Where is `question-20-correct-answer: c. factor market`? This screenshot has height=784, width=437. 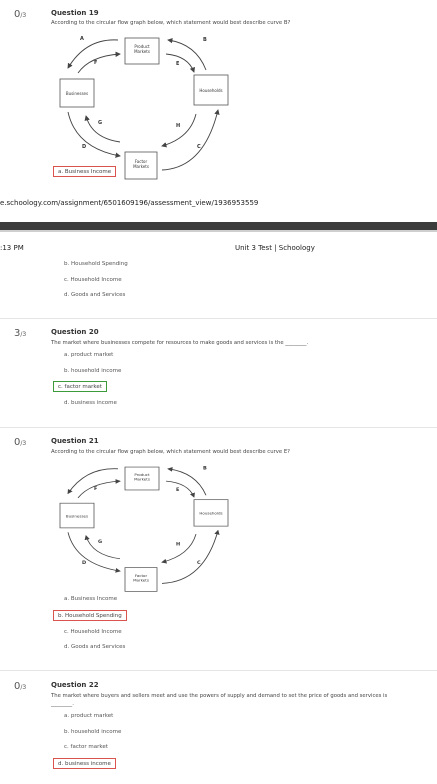 question-20-correct-answer: c. factor market is located at coordinates (80, 386).